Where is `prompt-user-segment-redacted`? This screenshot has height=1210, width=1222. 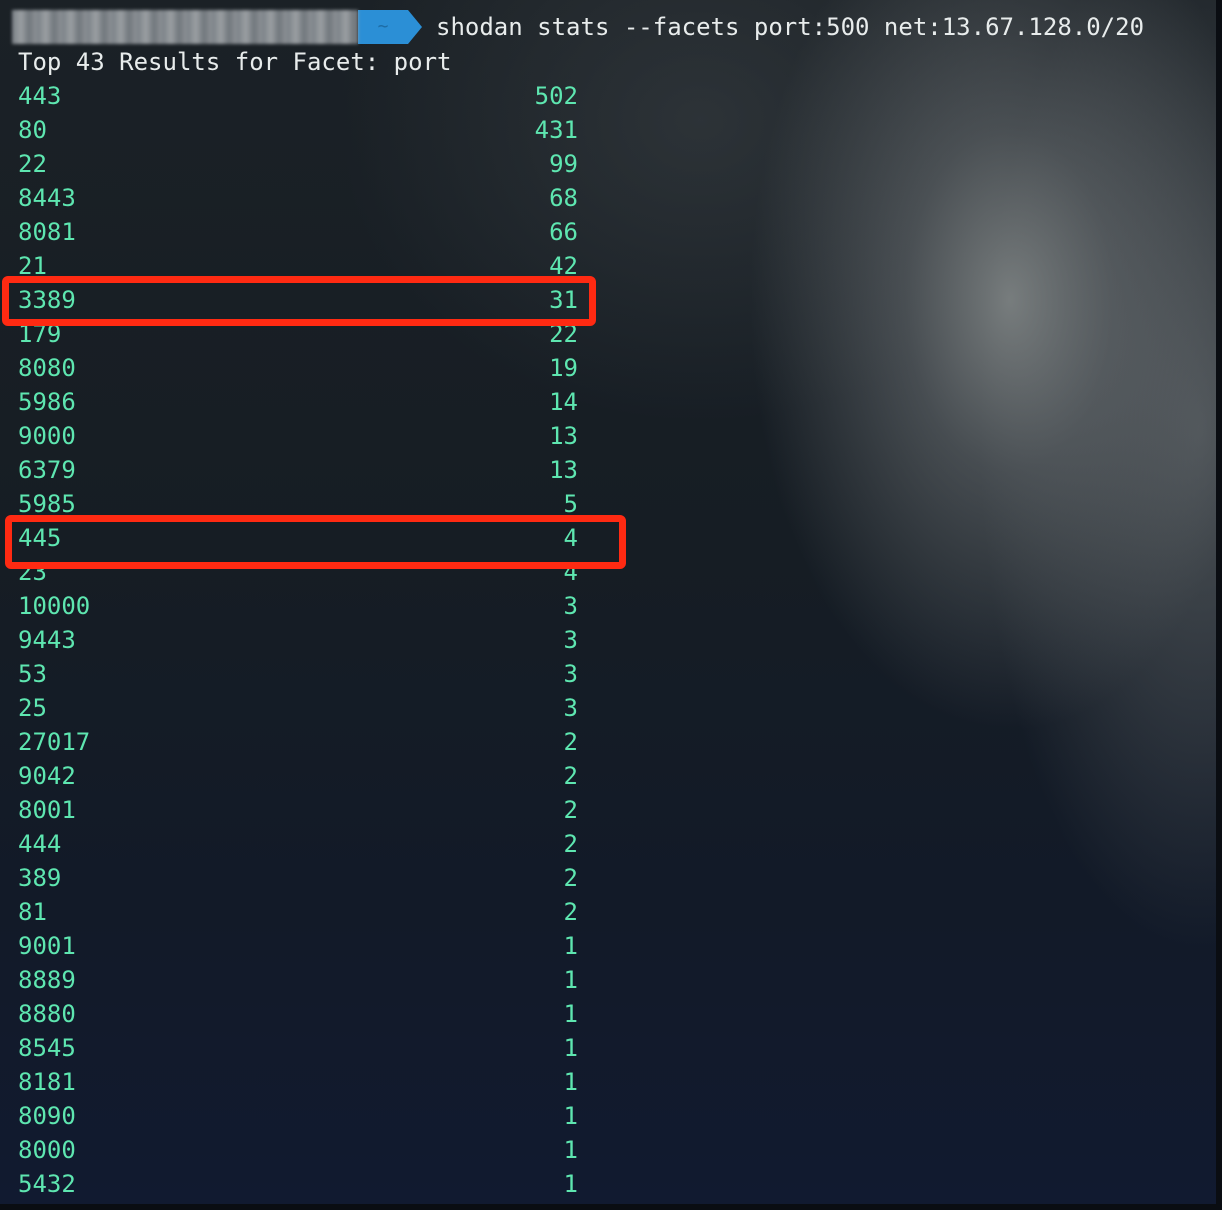 prompt-user-segment-redacted is located at coordinates (185, 27).